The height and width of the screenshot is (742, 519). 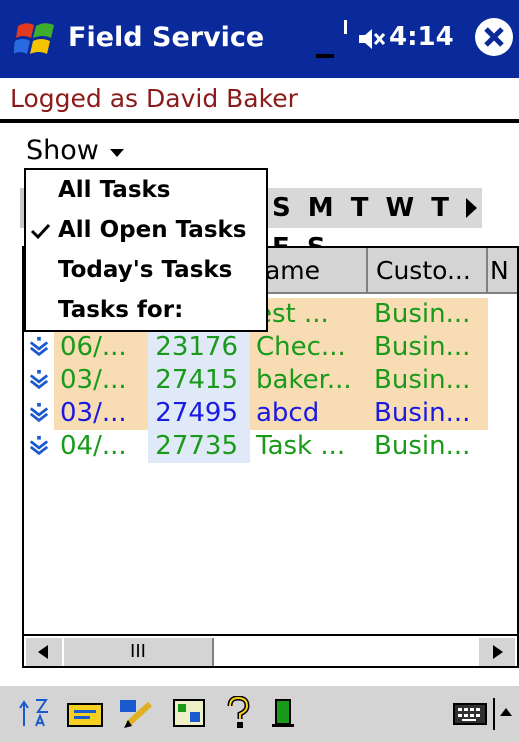 I want to click on next-arrow-icon, so click(x=471, y=208).